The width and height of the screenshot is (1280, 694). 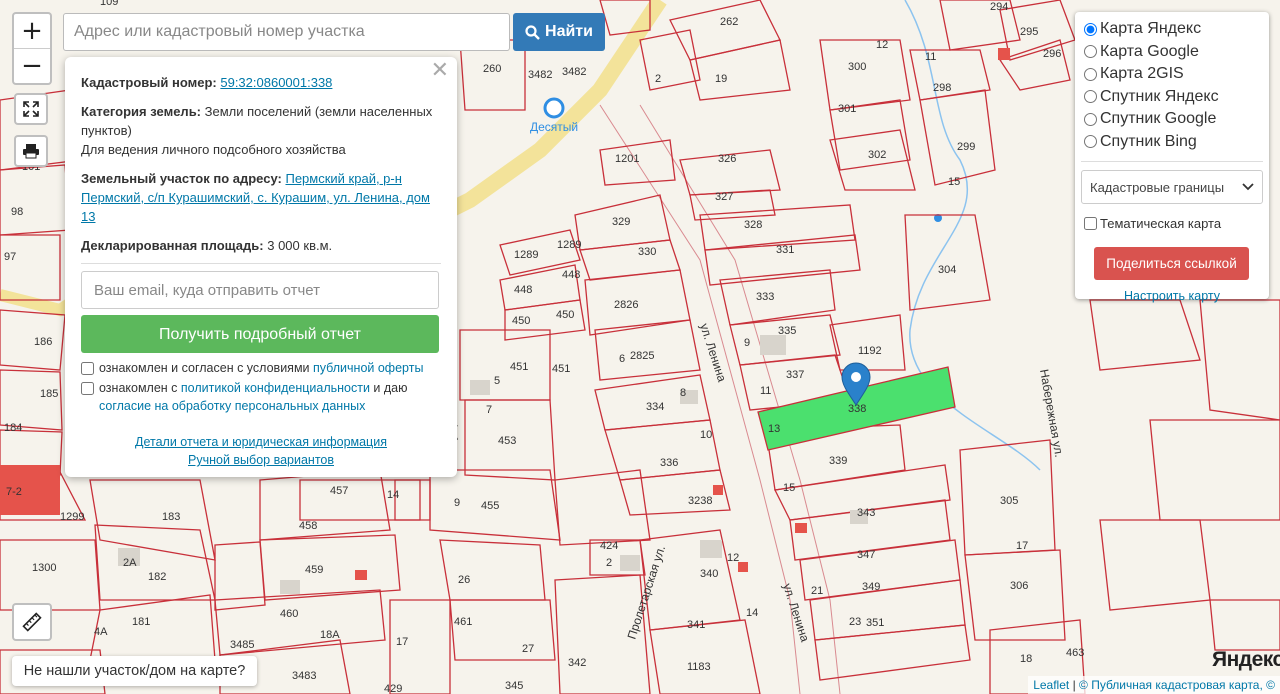 I want to click on map-type-option: Карта 2GIS, so click(x=1172, y=74).